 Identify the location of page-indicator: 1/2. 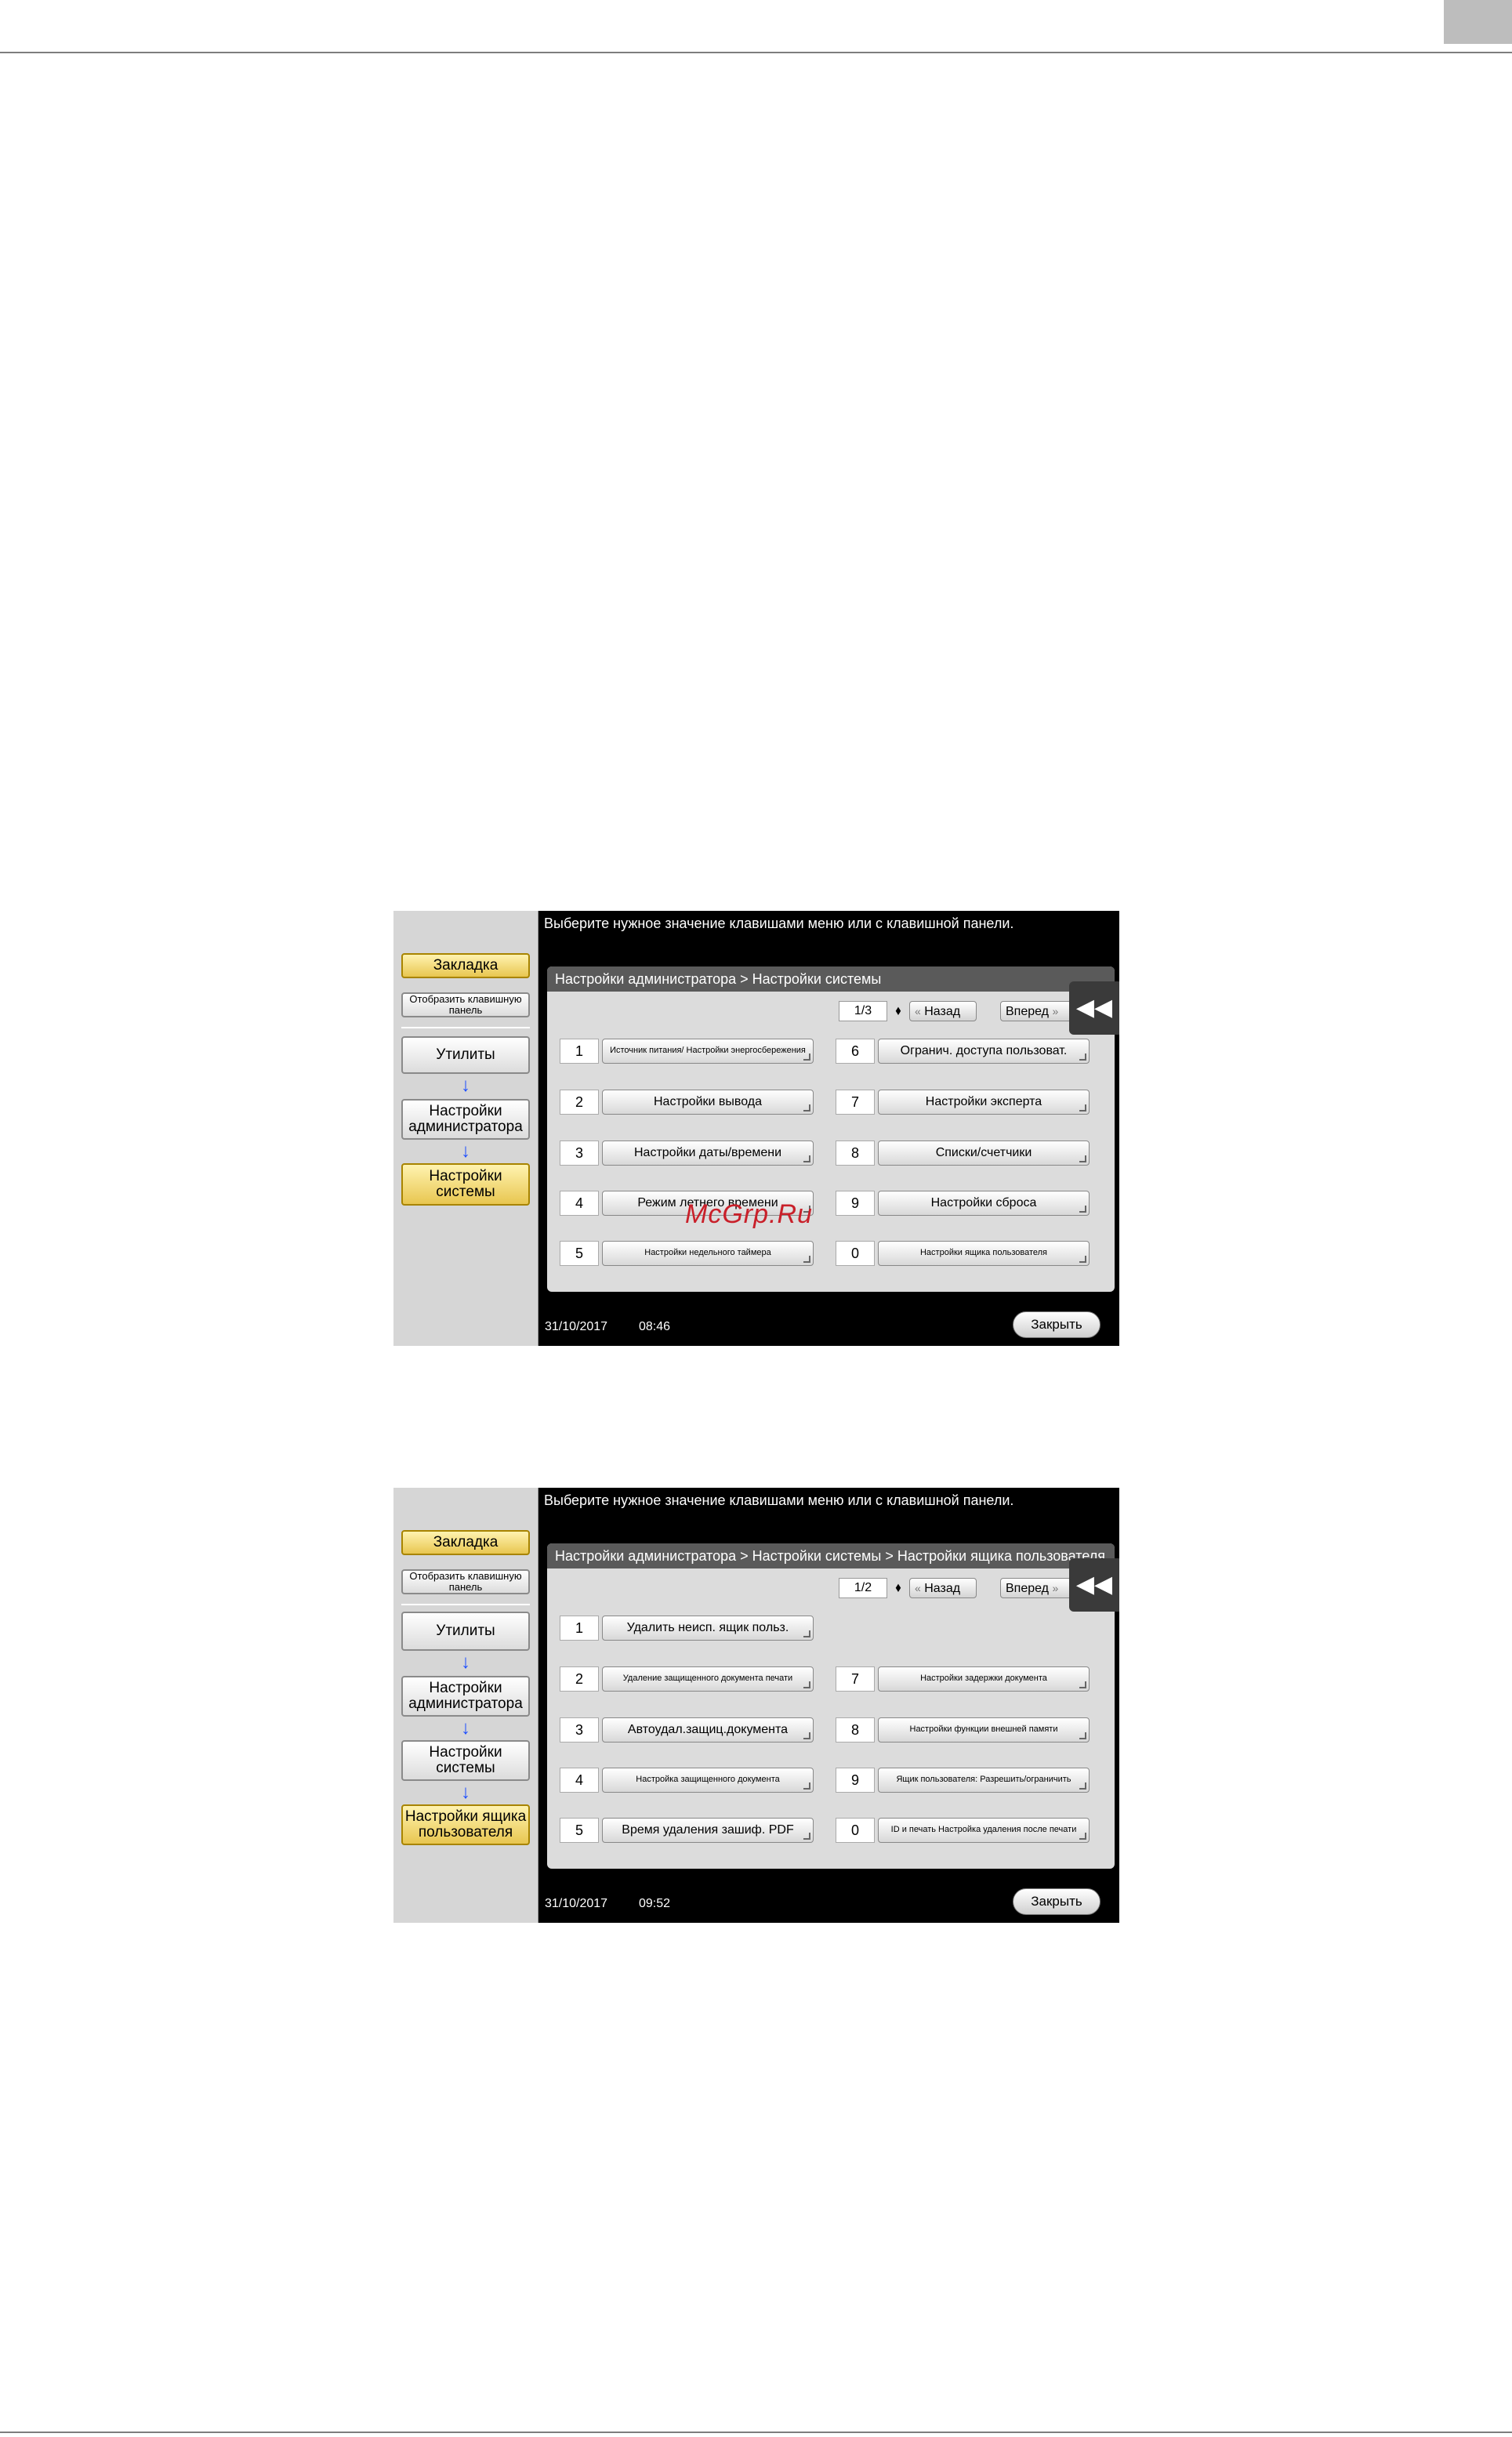
(863, 1588).